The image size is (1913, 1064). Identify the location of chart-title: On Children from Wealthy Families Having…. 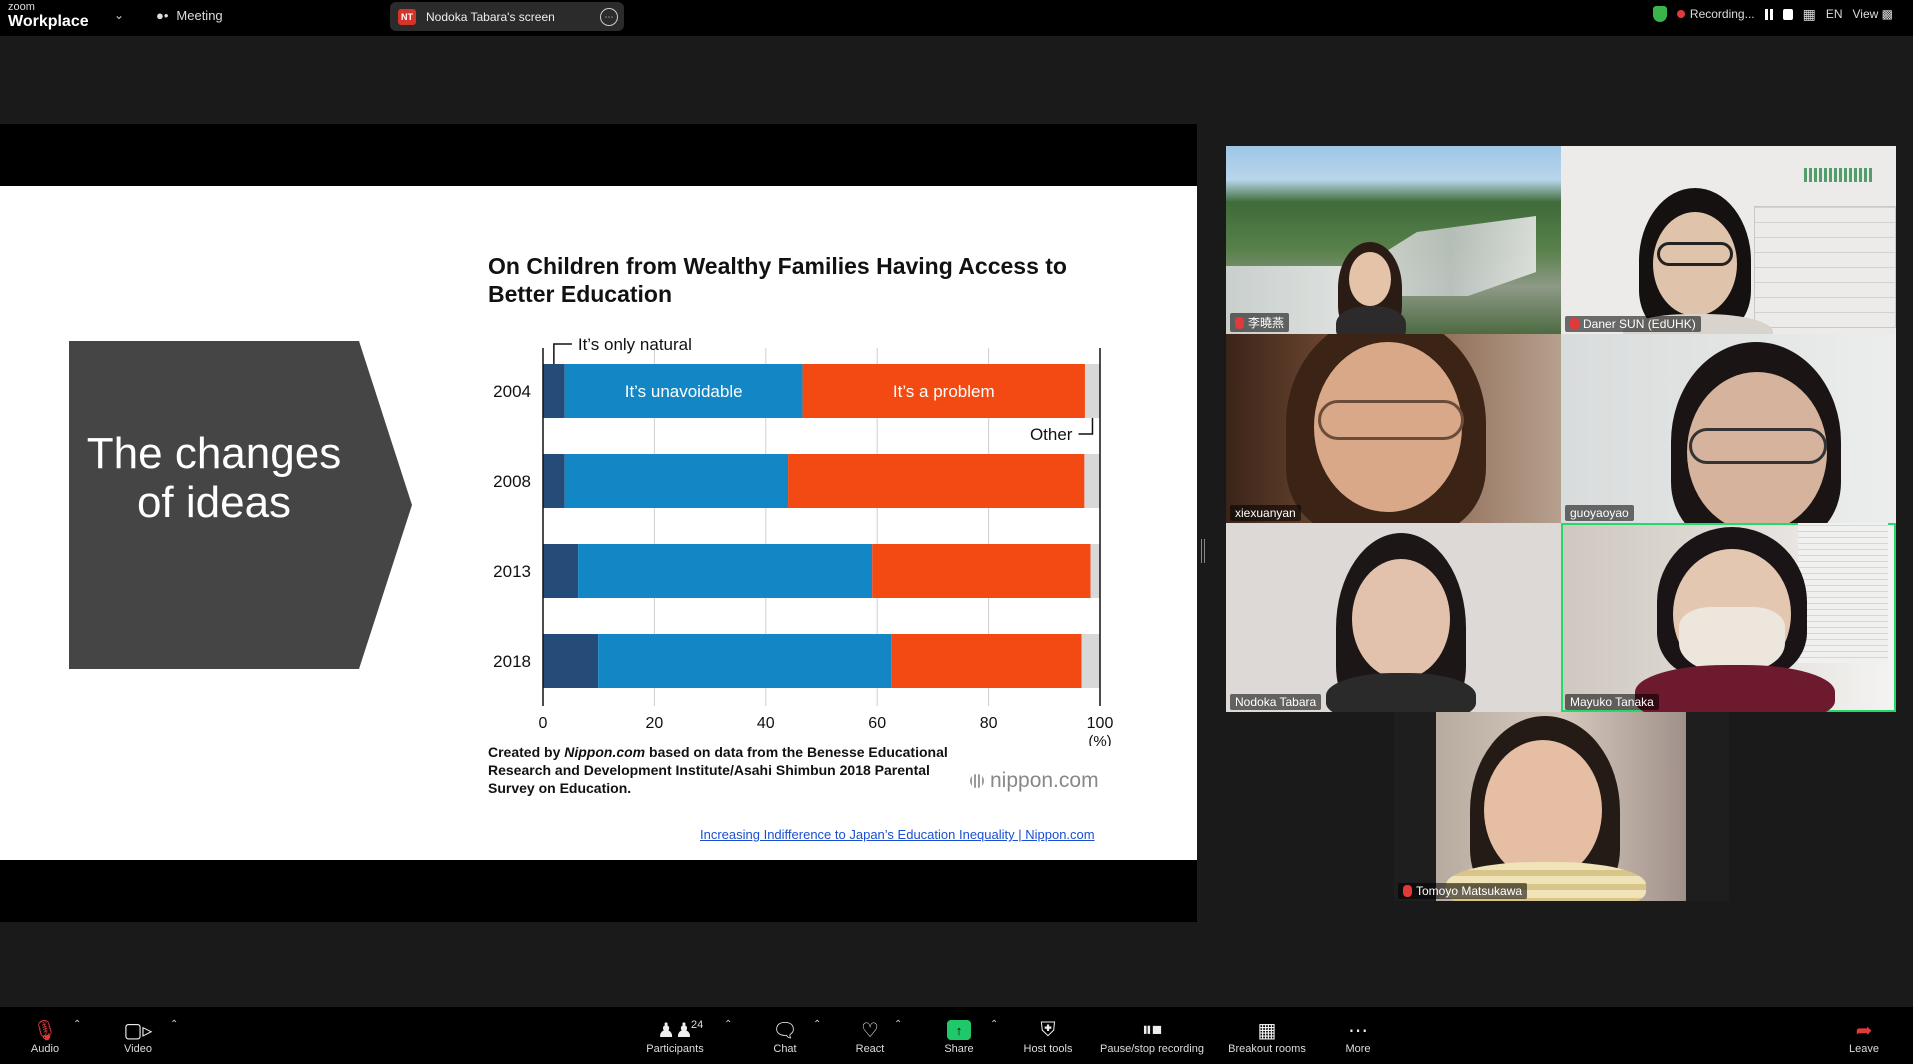
(777, 280).